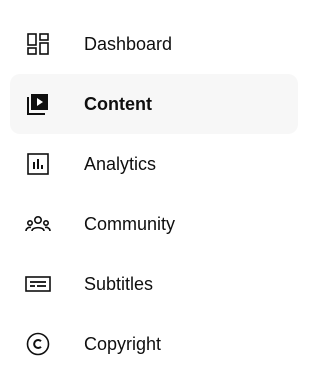  What do you see at coordinates (38, 164) in the screenshot?
I see `analytics-icon` at bounding box center [38, 164].